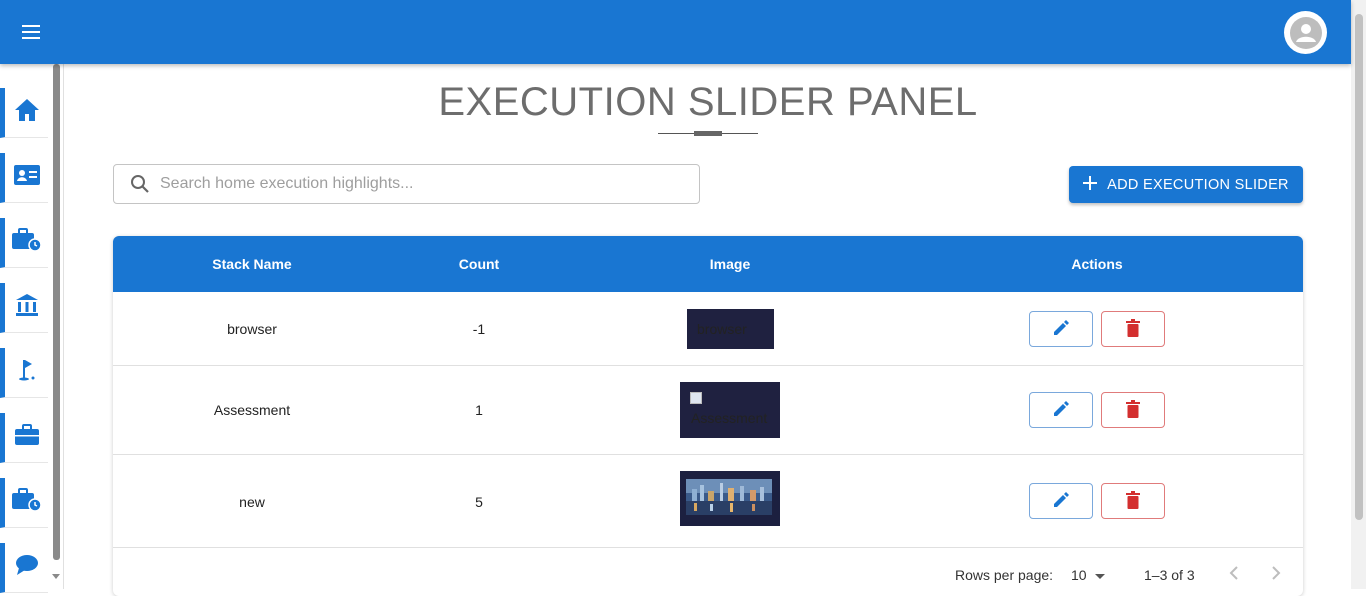  I want to click on search-input, so click(420, 184).